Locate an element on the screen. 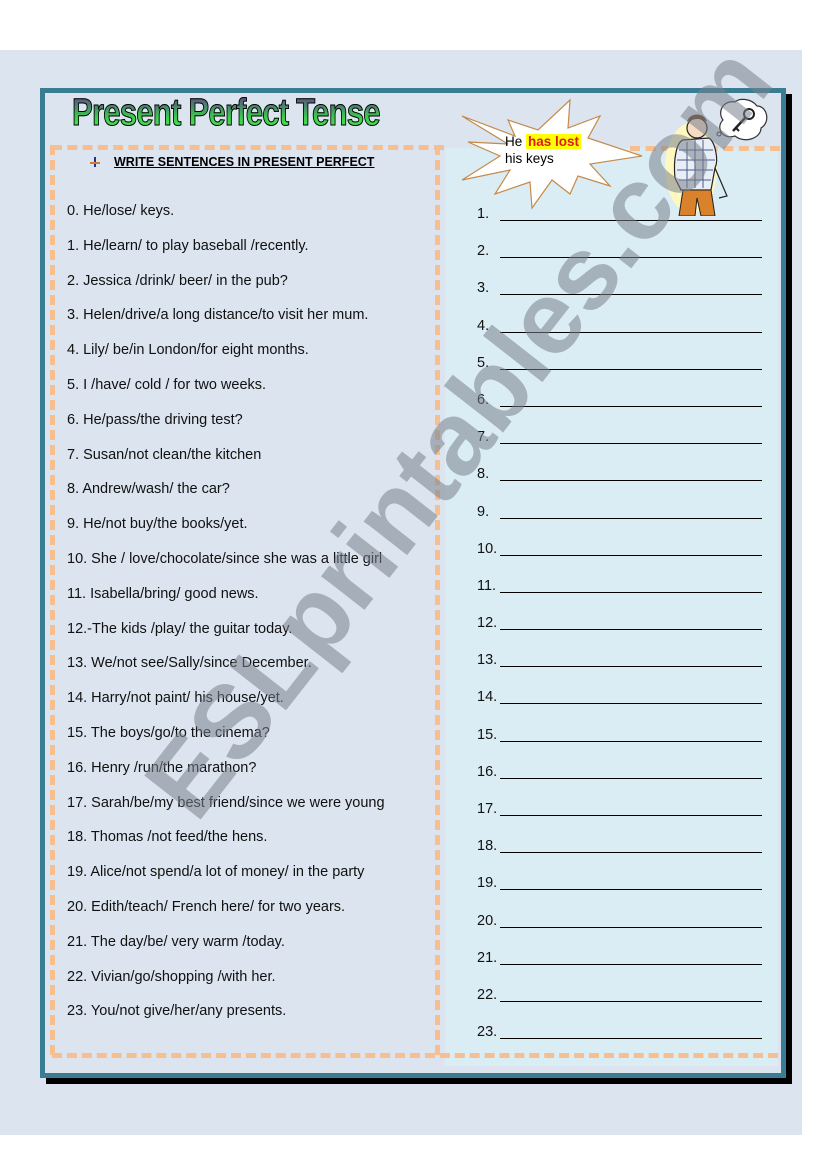  answer-number: 2. is located at coordinates (483, 251).